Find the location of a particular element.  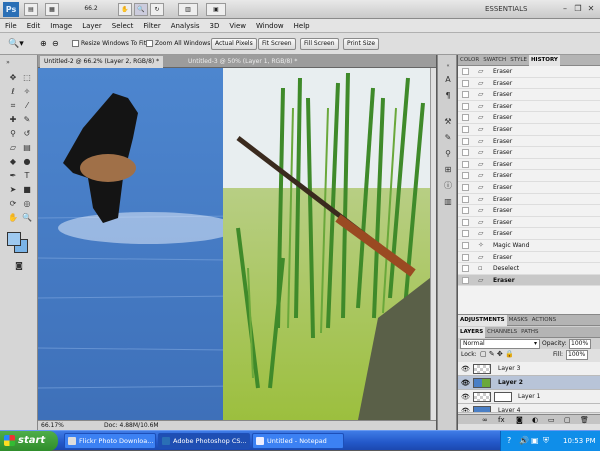

layer-row-4: 👁 Layer 4 is located at coordinates (529, 408).